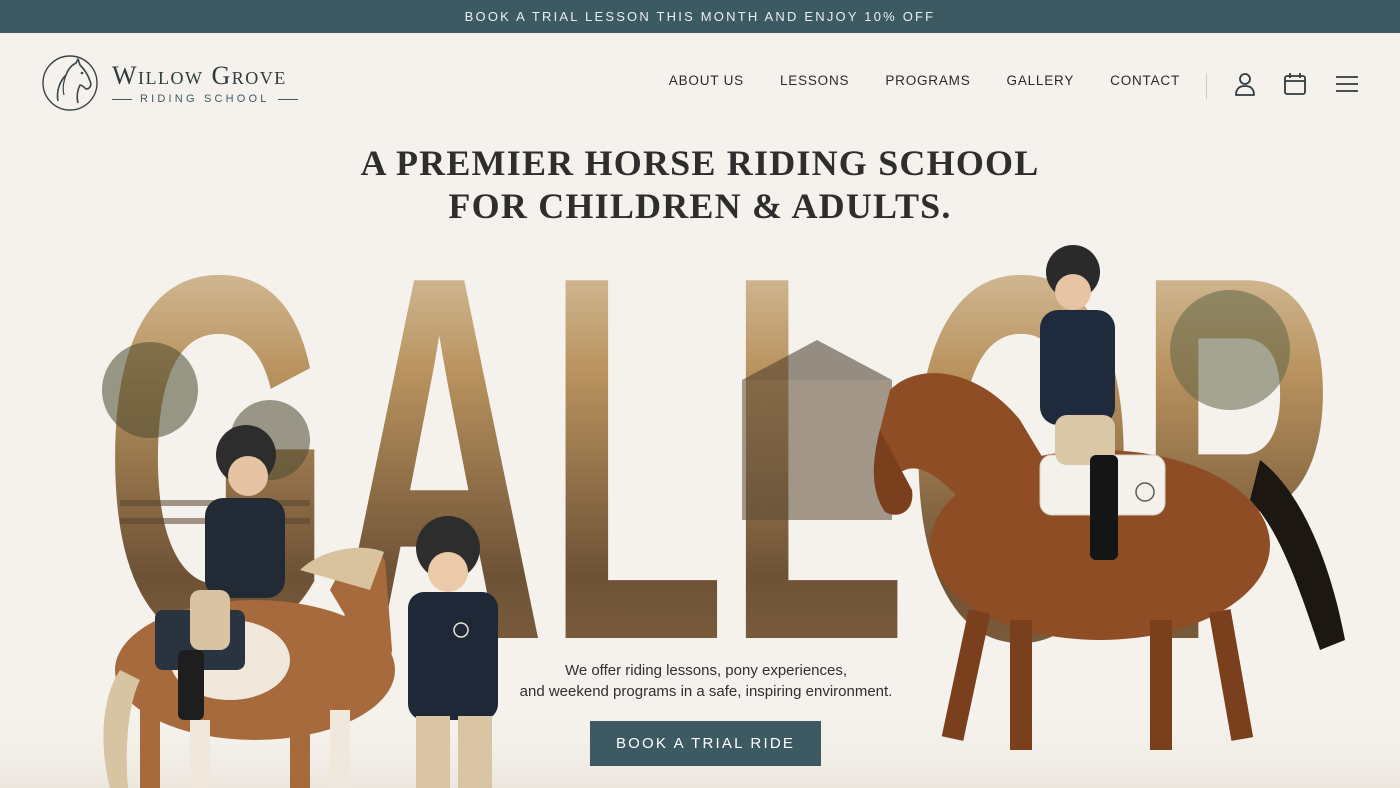 Image resolution: width=1400 pixels, height=788 pixels. I want to click on brand-tagline: RIDING SCHOOL, so click(205, 99).